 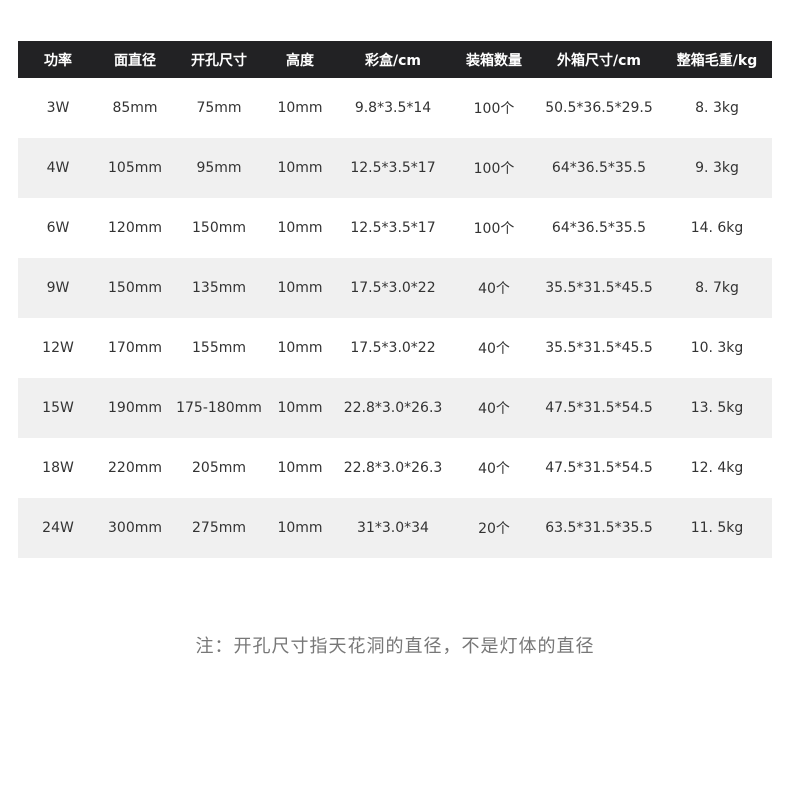 I want to click on cell-face-diameter: 220mm, so click(x=135, y=468).